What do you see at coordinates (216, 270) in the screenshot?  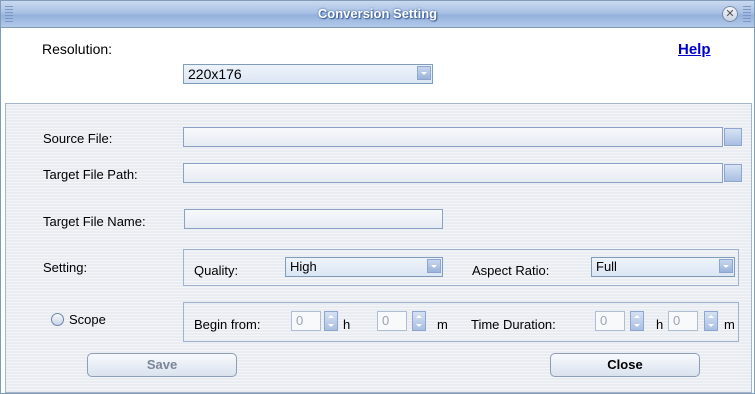 I see `quality-label: Quality:` at bounding box center [216, 270].